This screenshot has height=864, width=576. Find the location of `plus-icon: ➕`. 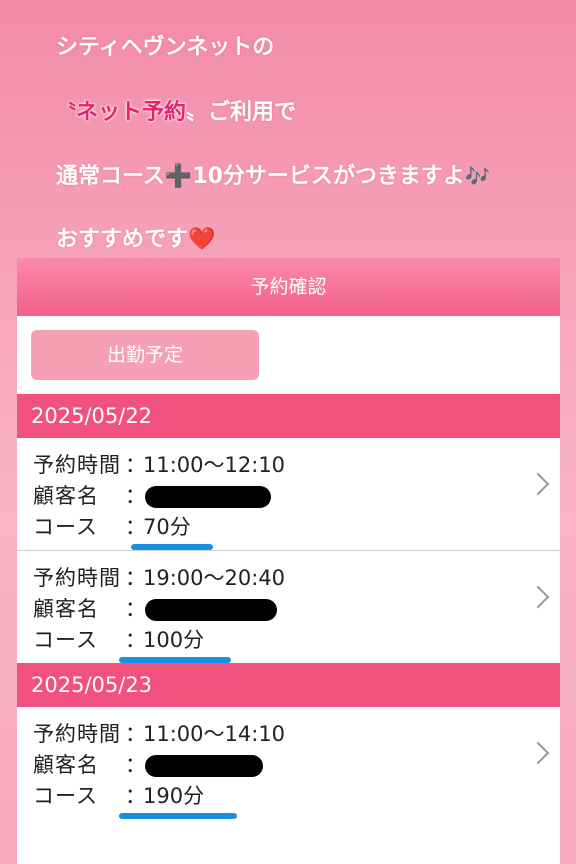

plus-icon: ➕ is located at coordinates (178, 176).